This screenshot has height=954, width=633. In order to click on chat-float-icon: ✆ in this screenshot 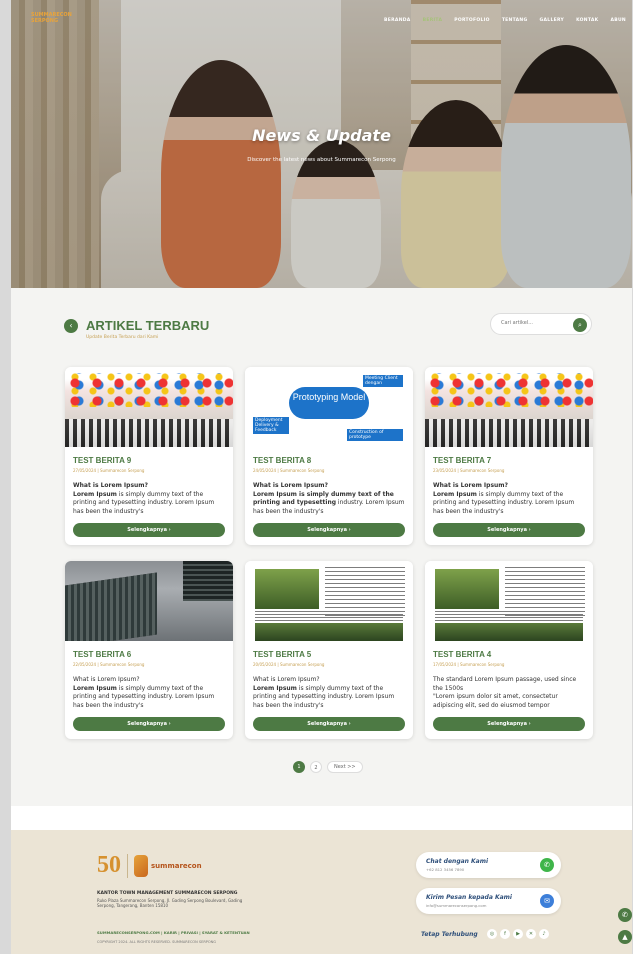, I will do `click(625, 915)`.